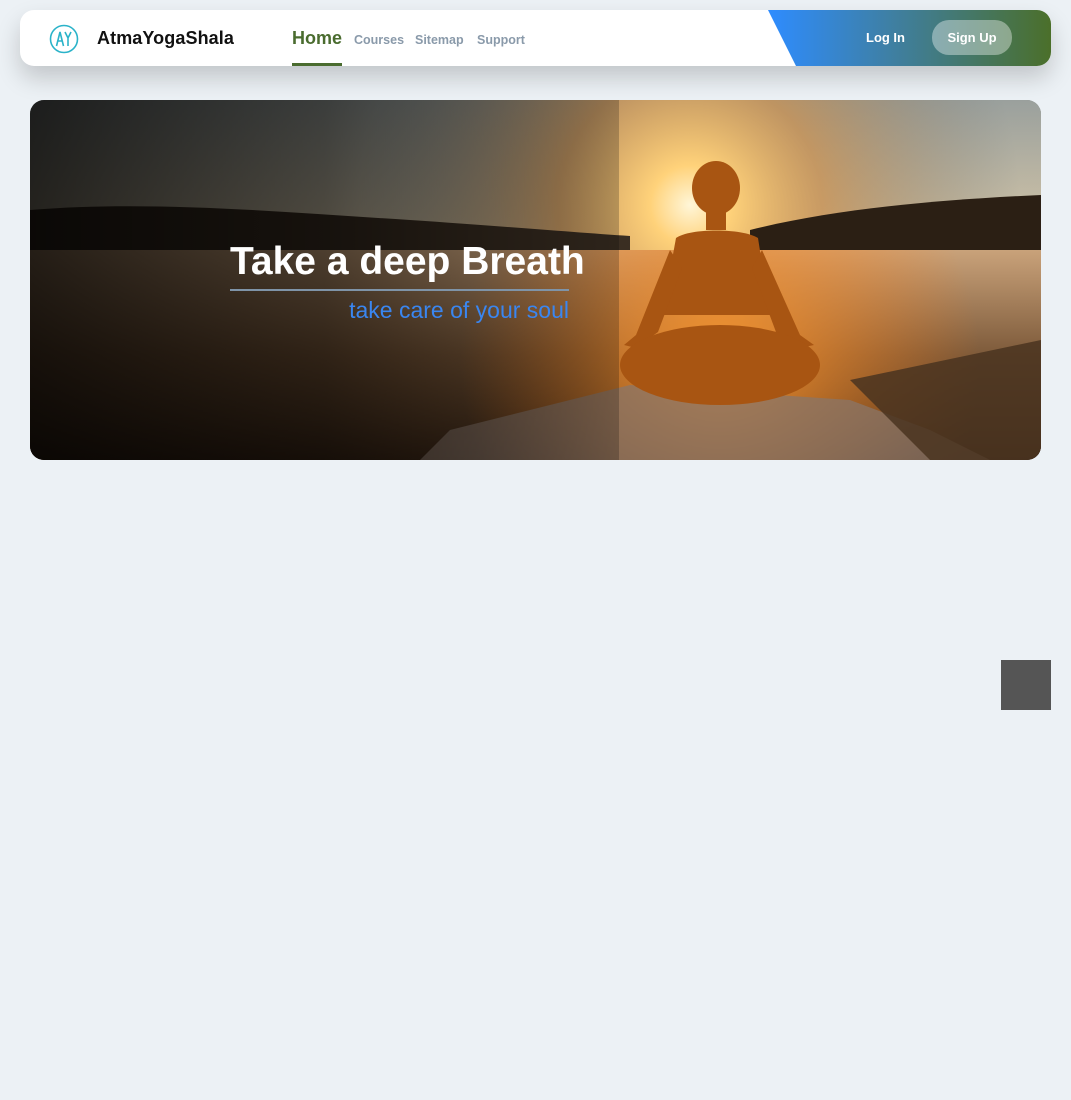  What do you see at coordinates (407, 265) in the screenshot?
I see `hero-title: Take a deep Breath` at bounding box center [407, 265].